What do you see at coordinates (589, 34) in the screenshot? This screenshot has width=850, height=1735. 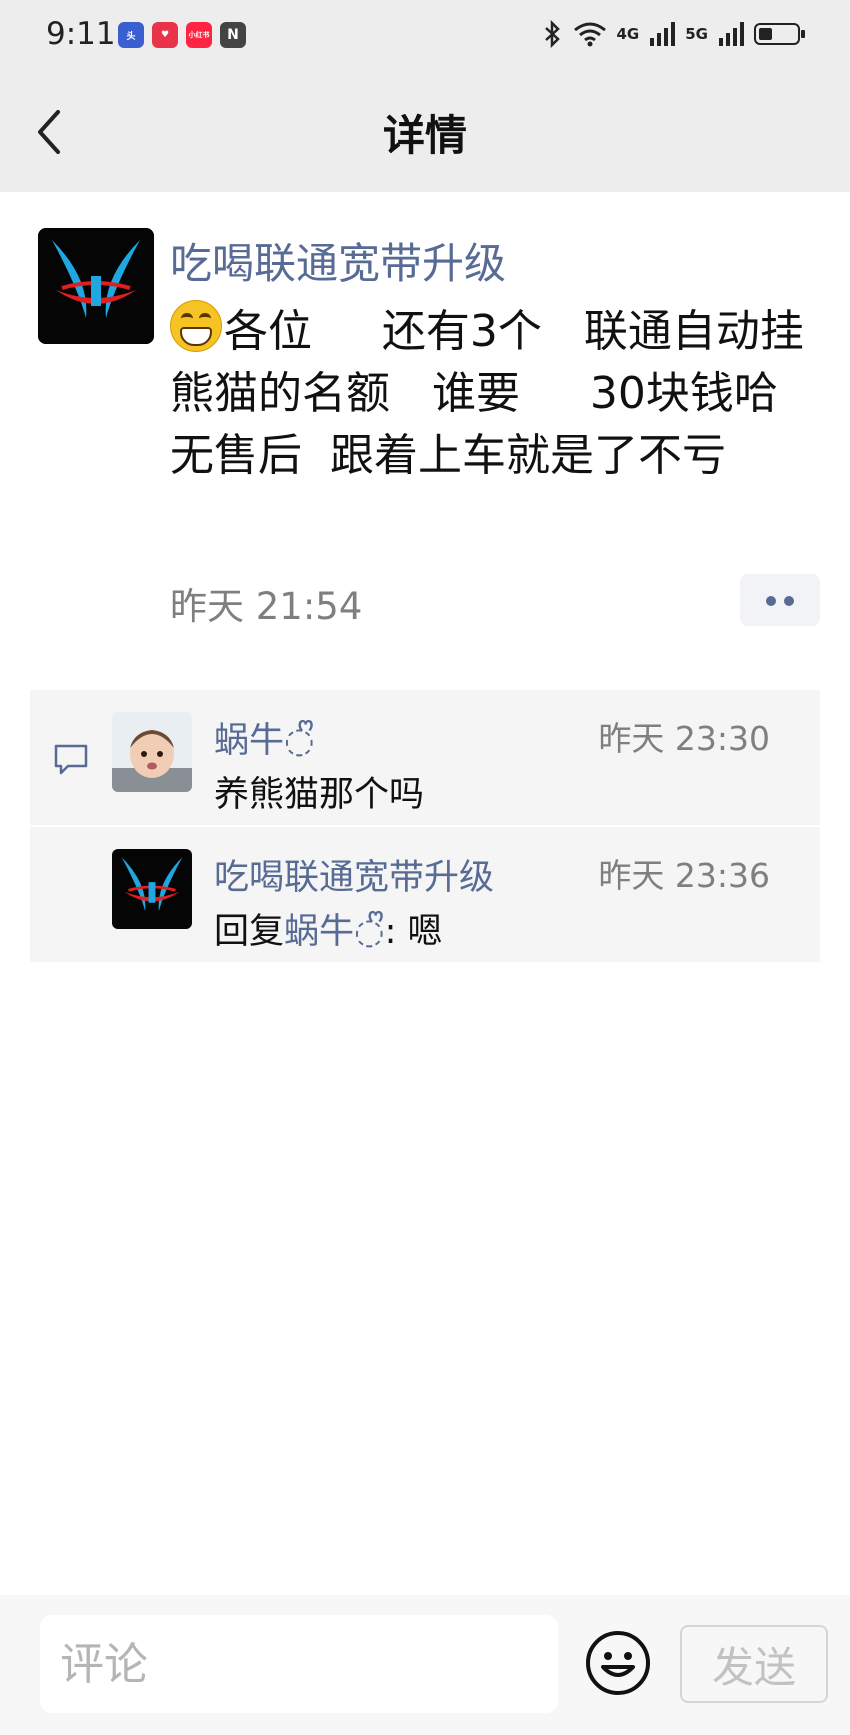 I see `wifi-icon` at bounding box center [589, 34].